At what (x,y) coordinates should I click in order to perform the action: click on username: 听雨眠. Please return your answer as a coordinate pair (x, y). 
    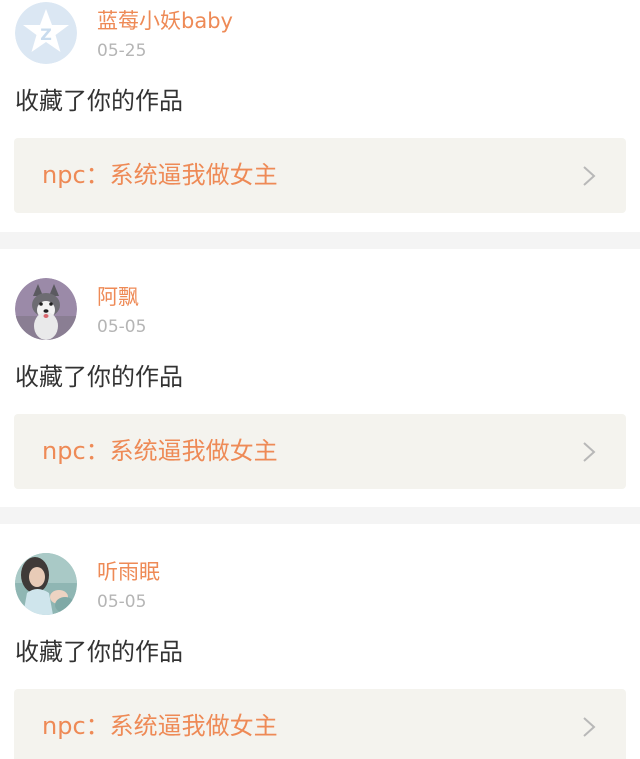
    Looking at the image, I should click on (128, 572).